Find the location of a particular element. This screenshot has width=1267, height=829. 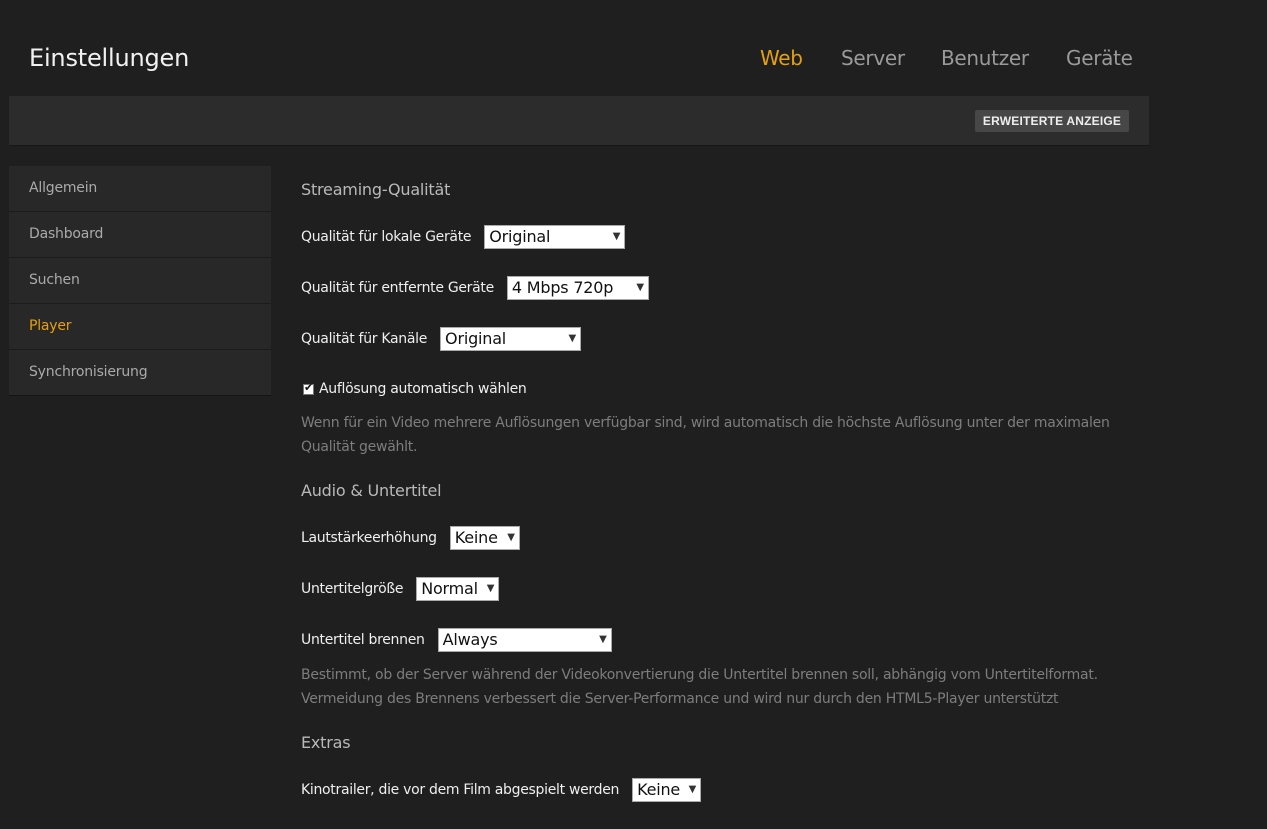

audio-subtitle-heading: Audio & Untertitel is located at coordinates (371, 490).